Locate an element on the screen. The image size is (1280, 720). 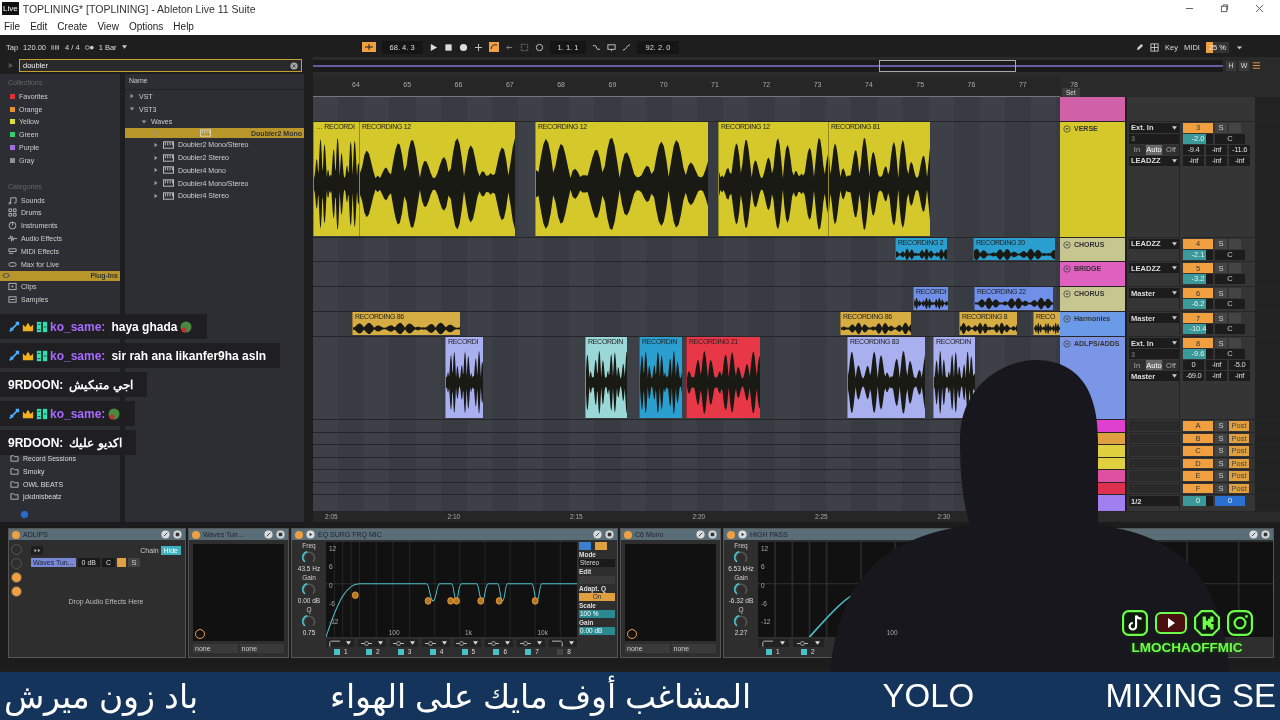
menu-item: File is located at coordinates (12, 26).